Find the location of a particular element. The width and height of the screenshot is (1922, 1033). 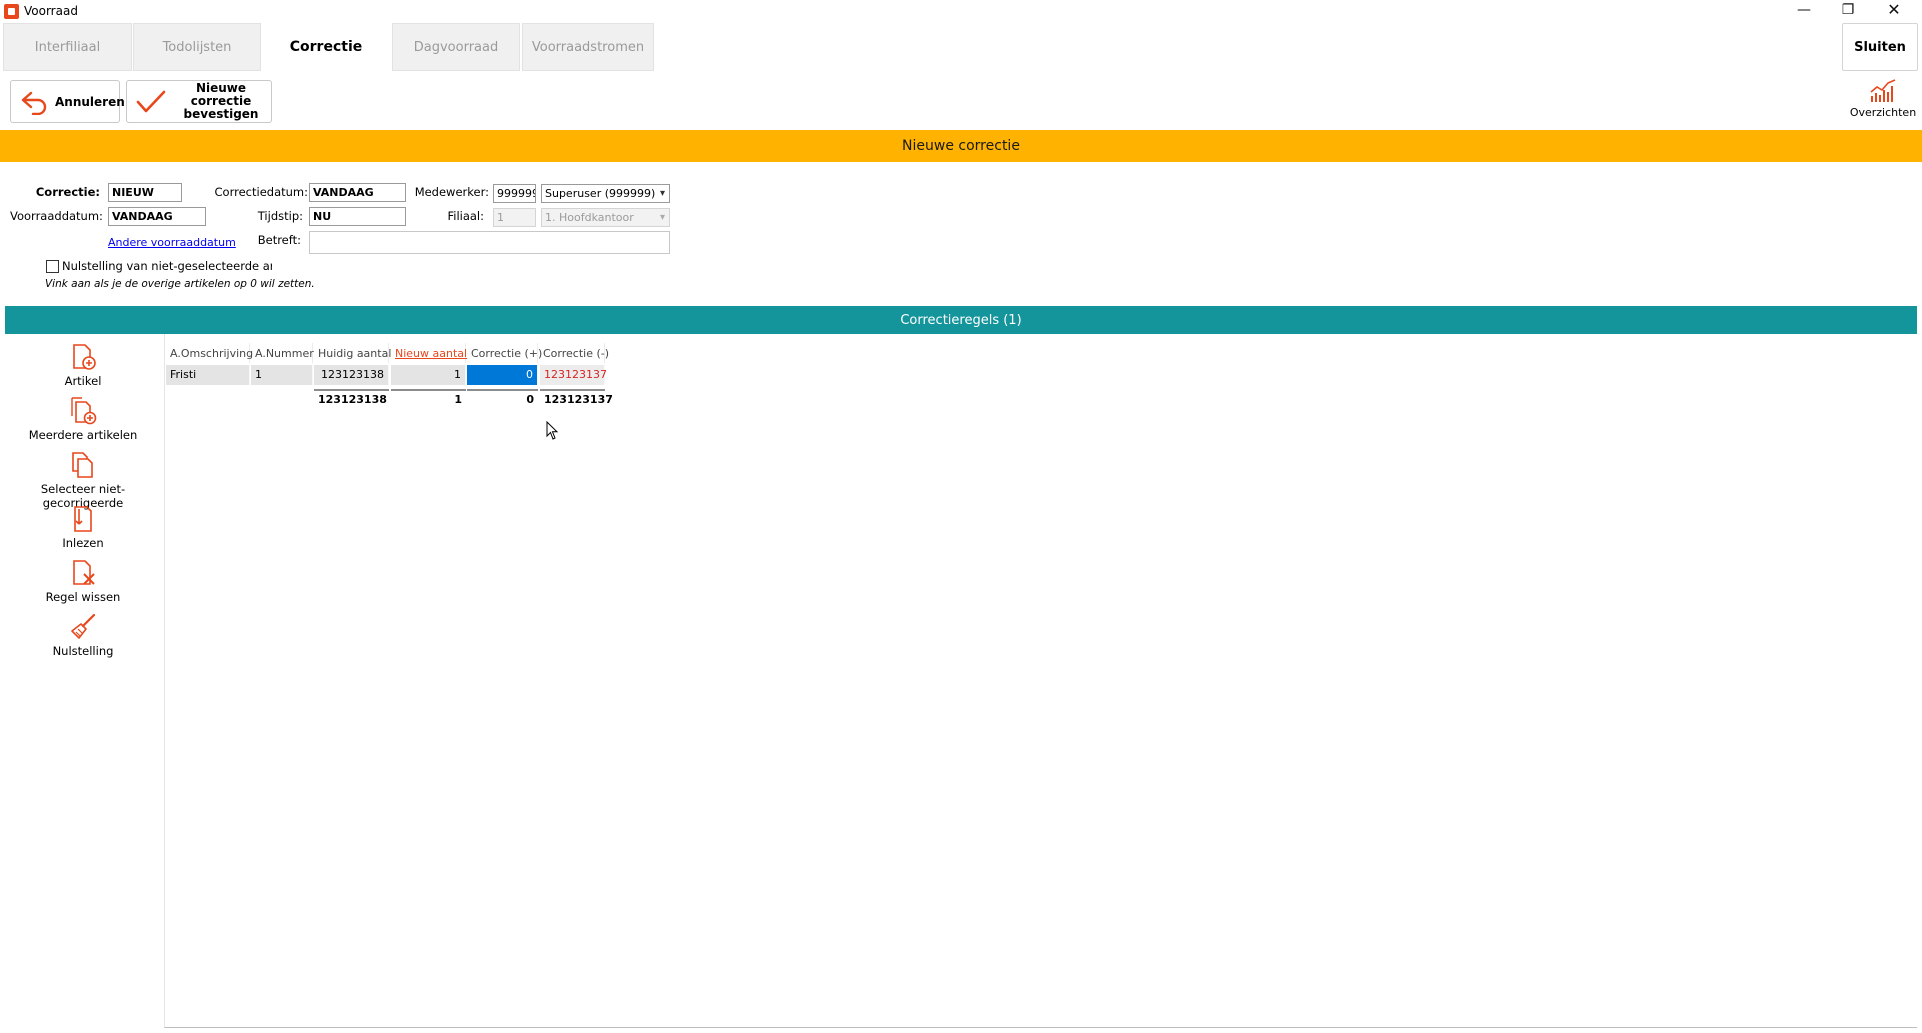

time-label: Tijdstip: is located at coordinates (280, 216).